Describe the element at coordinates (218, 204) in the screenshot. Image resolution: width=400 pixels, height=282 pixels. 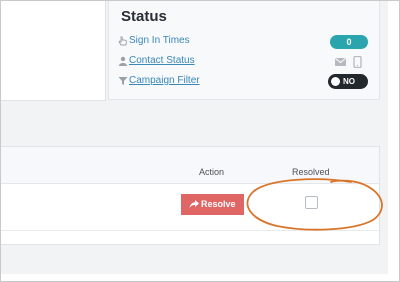
I see `resolve-button-label: Resolve` at that location.